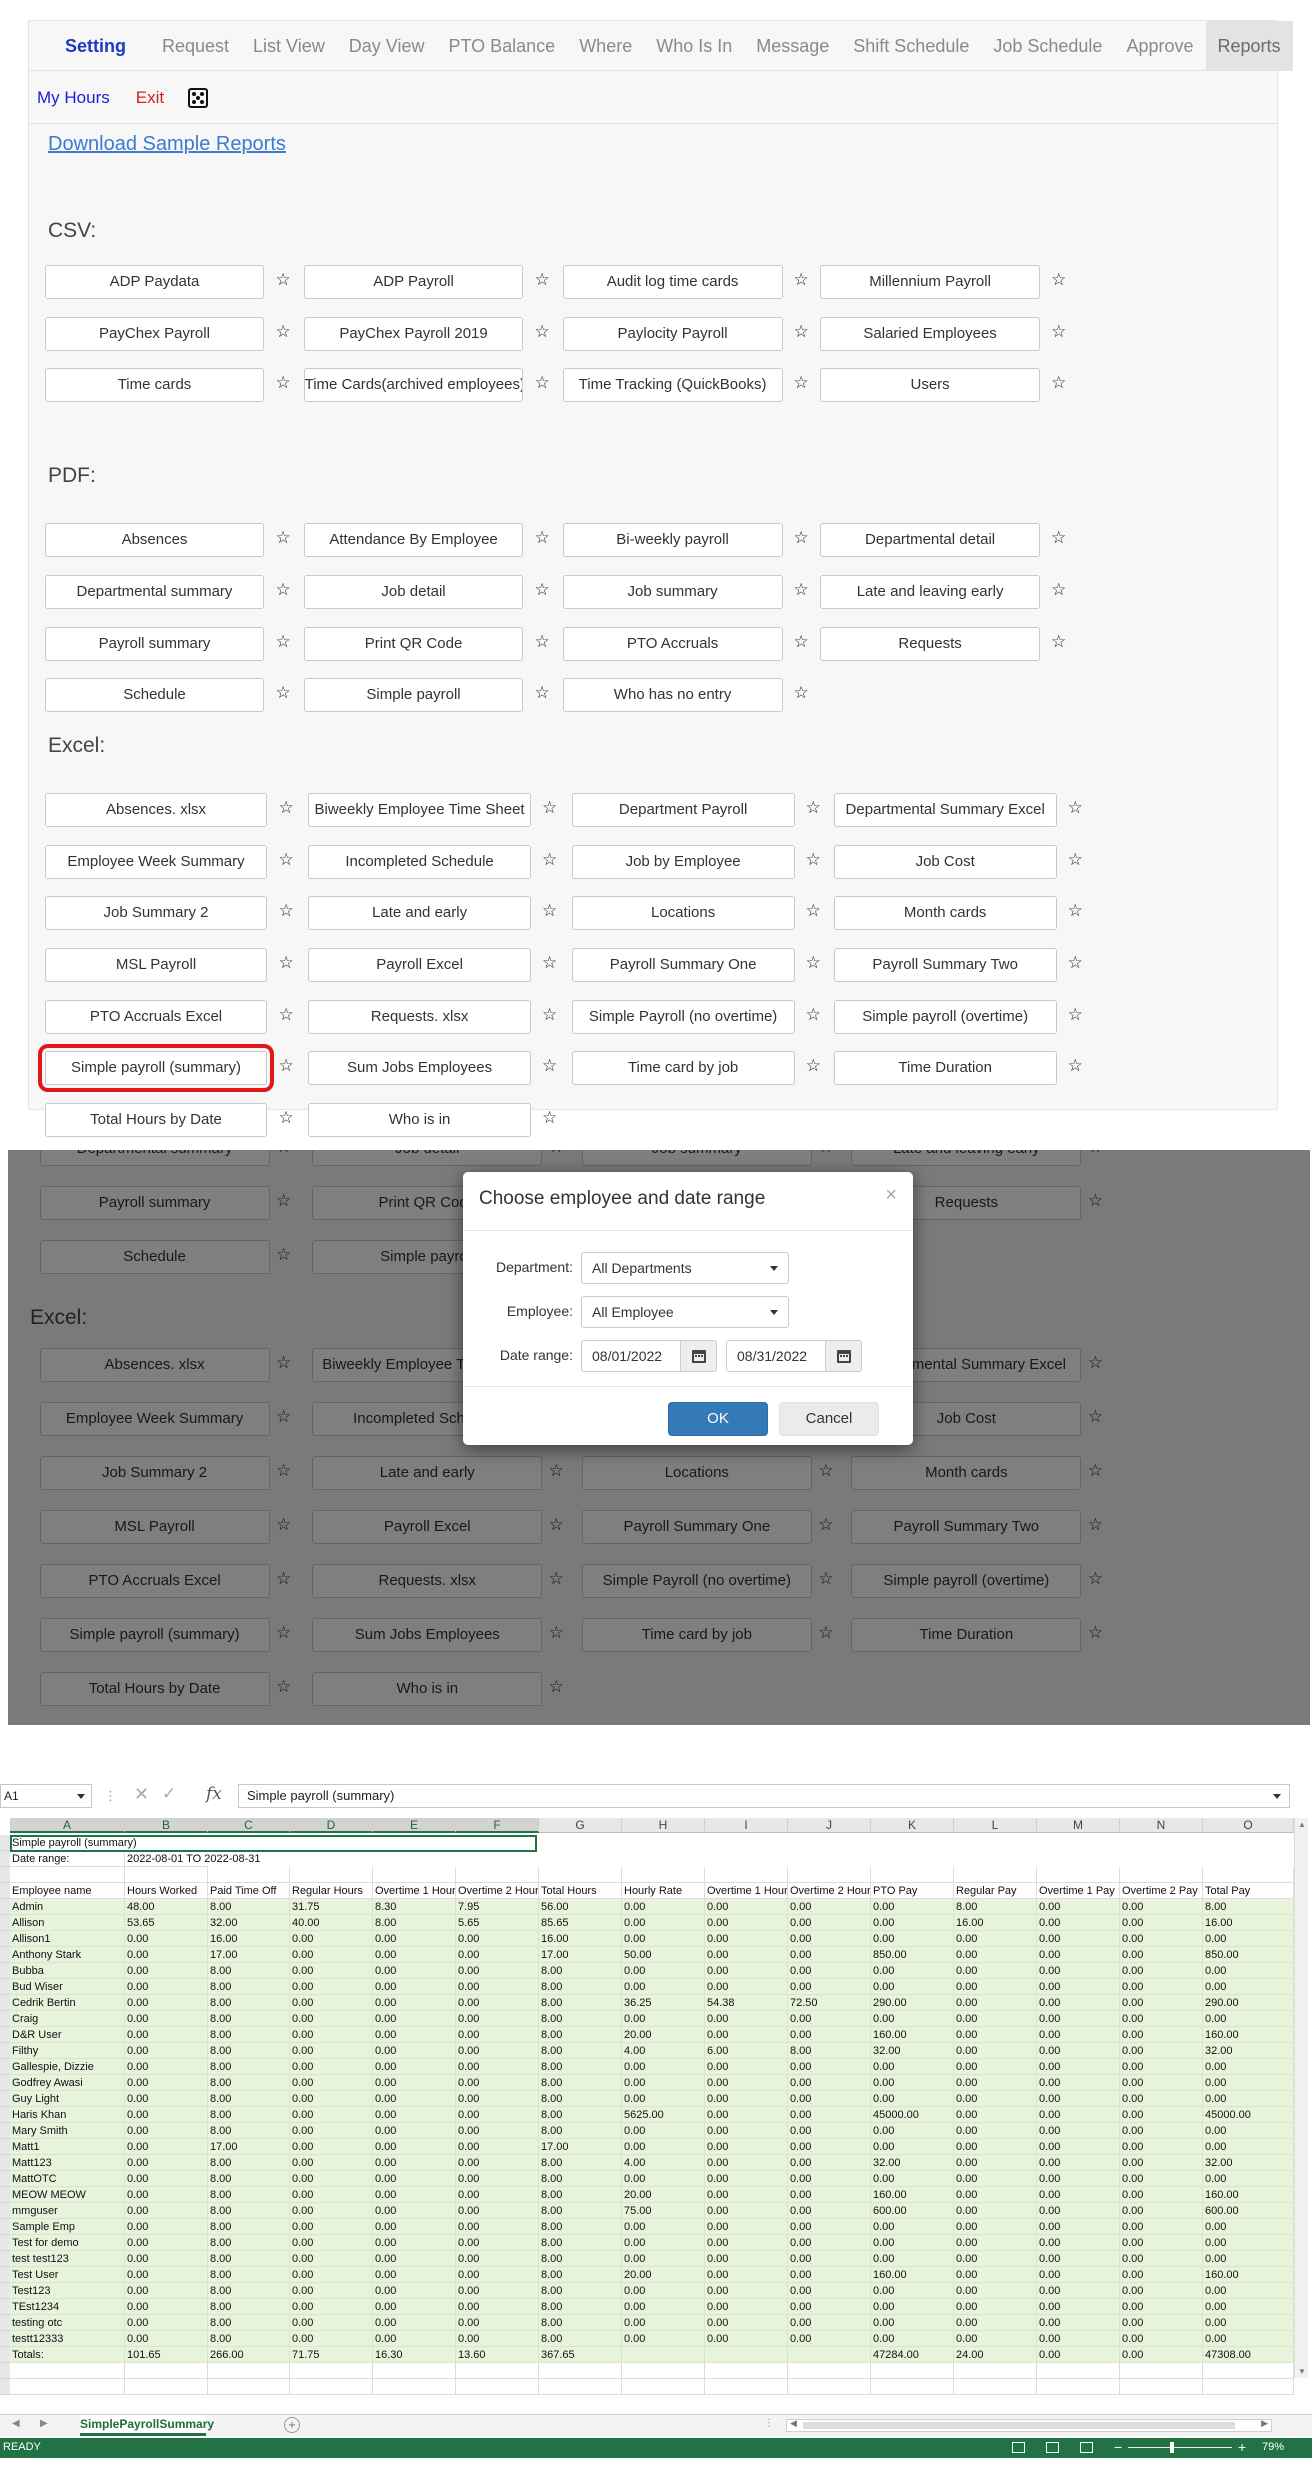  I want to click on cell: MEOW MEOW, so click(67, 2195).